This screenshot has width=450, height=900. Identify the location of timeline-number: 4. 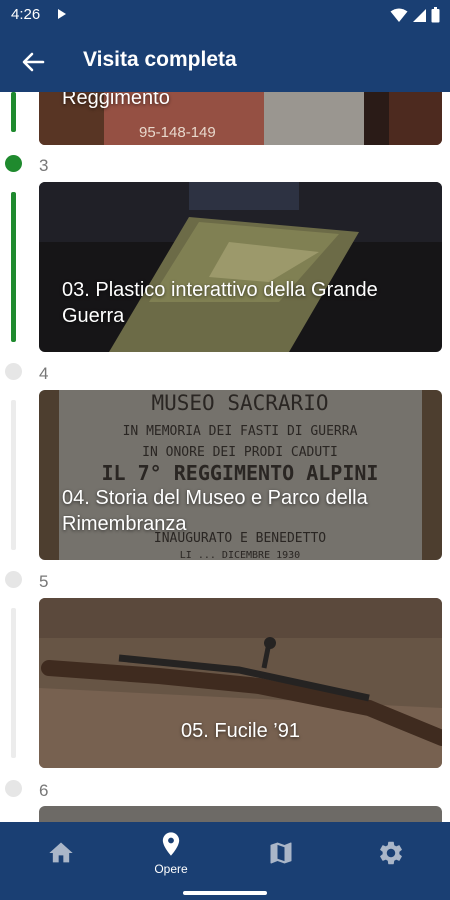
(44, 373).